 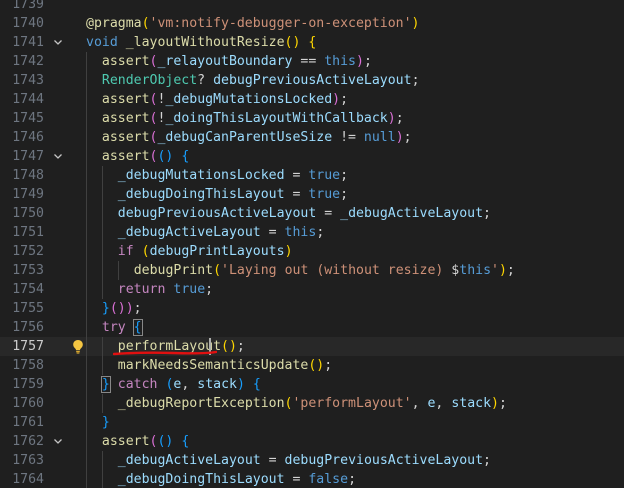 I want to click on code-token: ,, so click(x=443, y=403).